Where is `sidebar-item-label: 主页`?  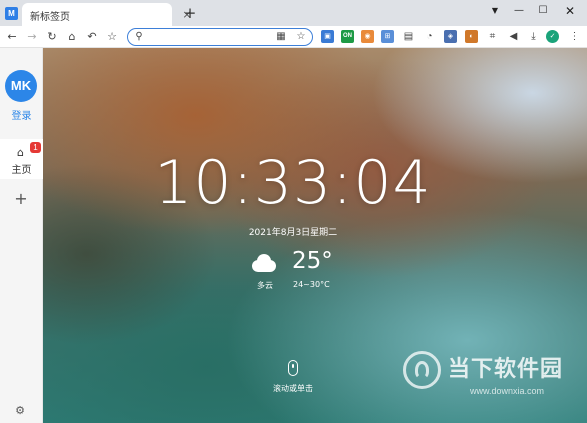 sidebar-item-label: 主页 is located at coordinates (21, 170).